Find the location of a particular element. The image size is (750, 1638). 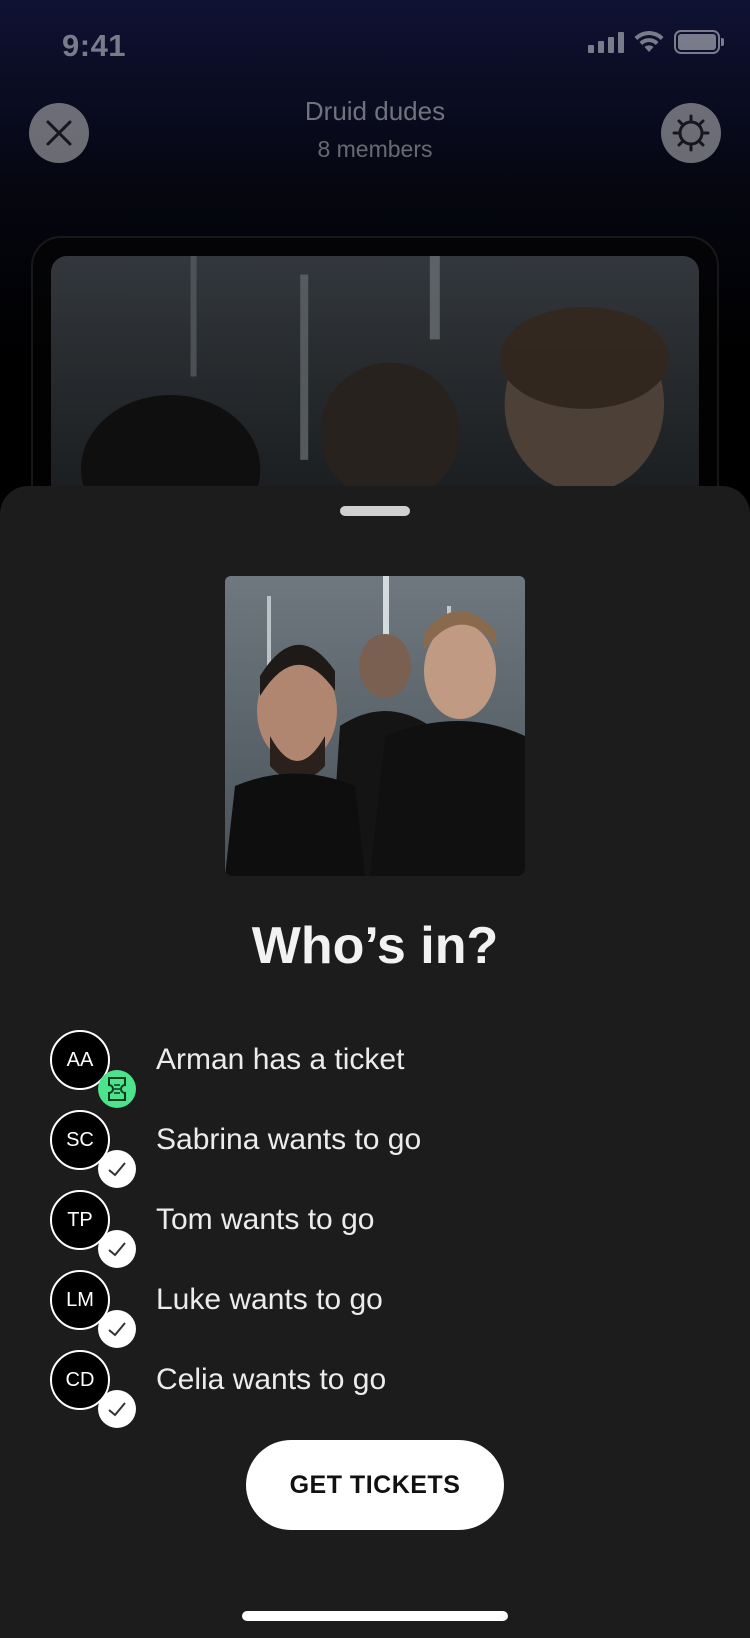

member-status: Tom wants to go is located at coordinates (265, 1219).